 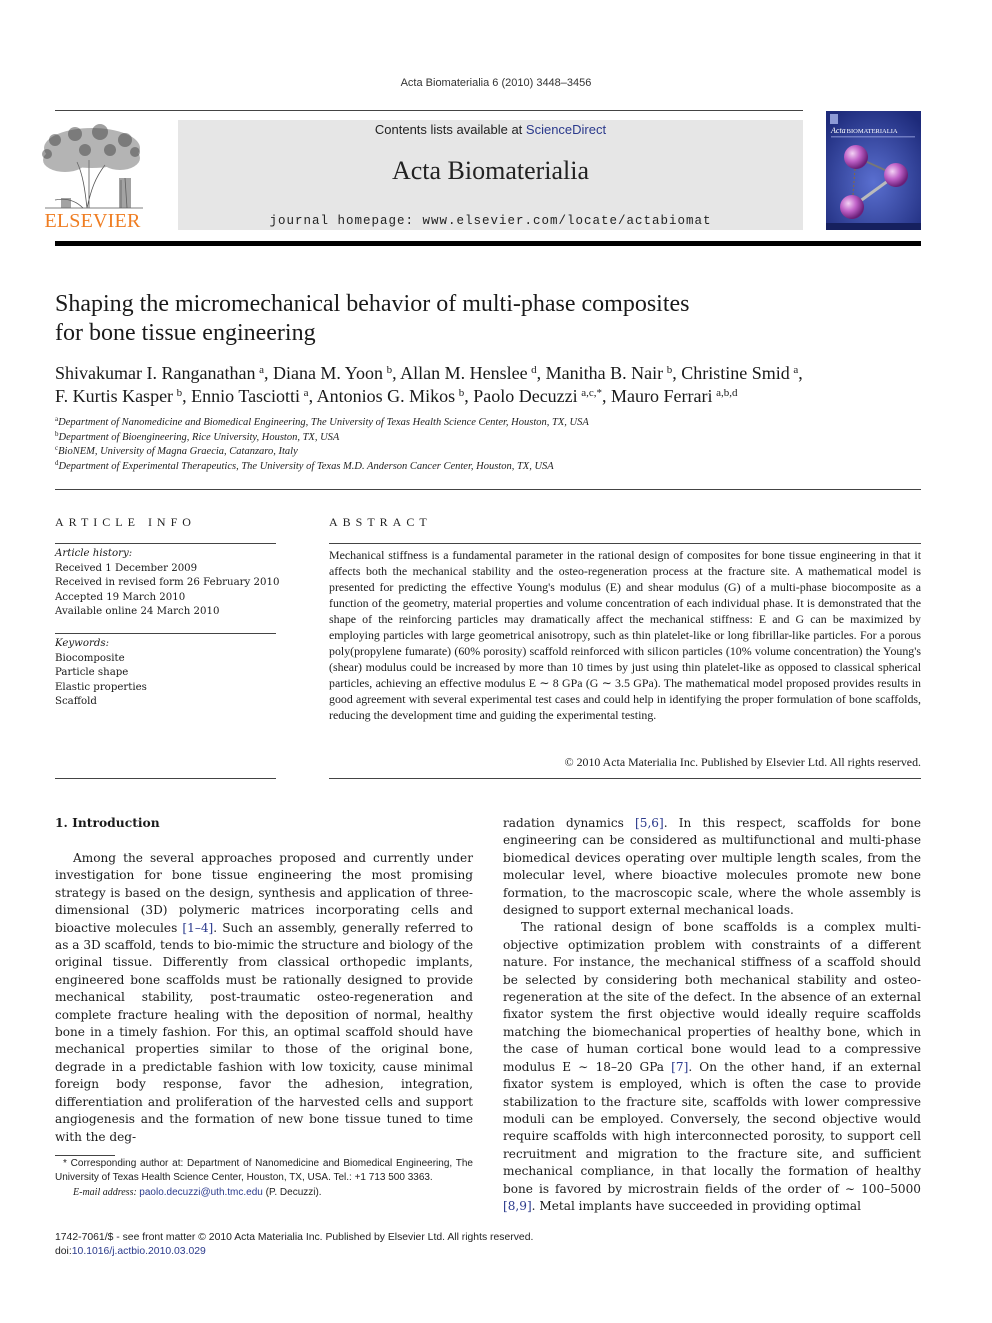 I want to click on header-rule, so click(x=429, y=110).